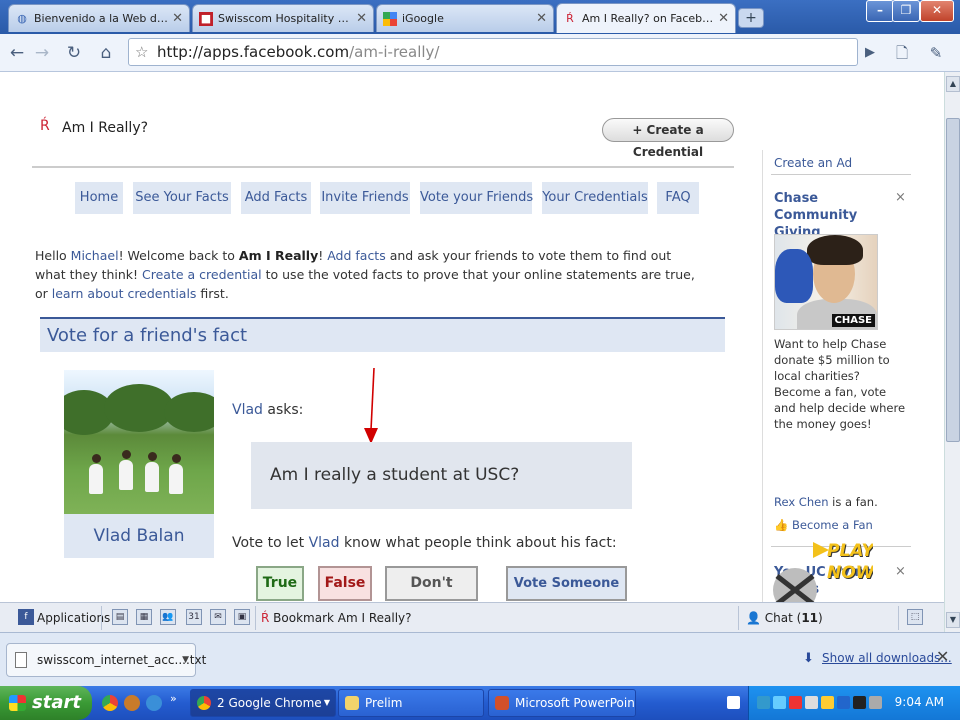  Describe the element at coordinates (324, 543) in the screenshot. I see `vote-friend-link: Vlad` at that location.